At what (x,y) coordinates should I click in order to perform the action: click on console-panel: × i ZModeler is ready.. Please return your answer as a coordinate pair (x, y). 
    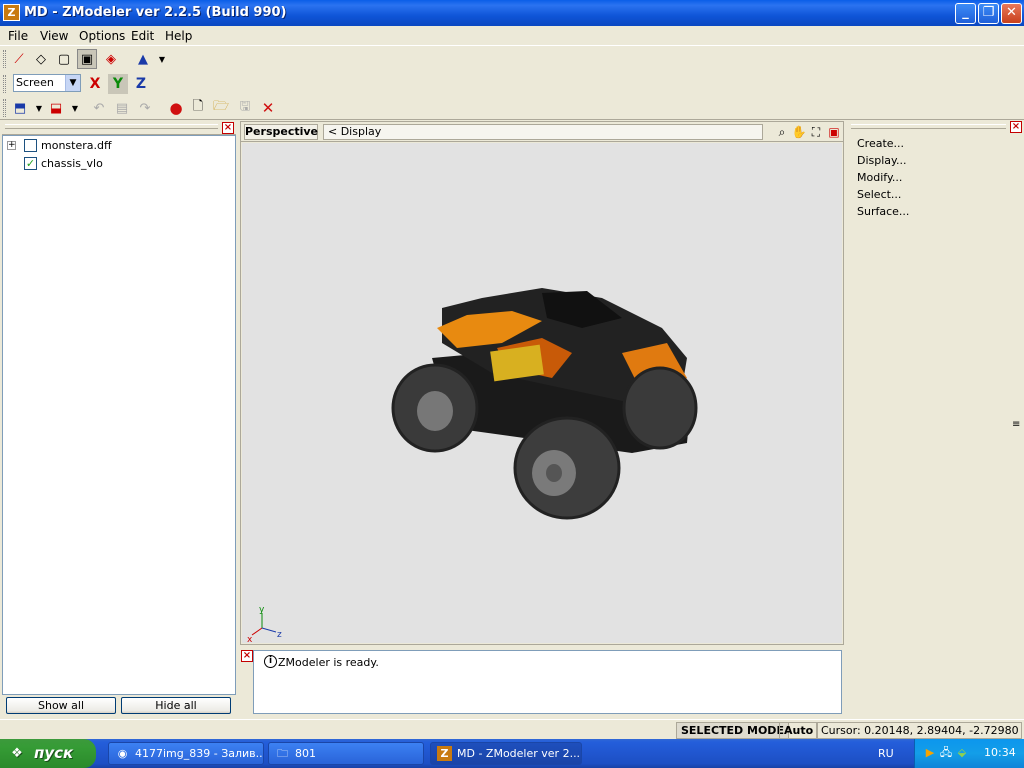
    Looking at the image, I should click on (542, 682).